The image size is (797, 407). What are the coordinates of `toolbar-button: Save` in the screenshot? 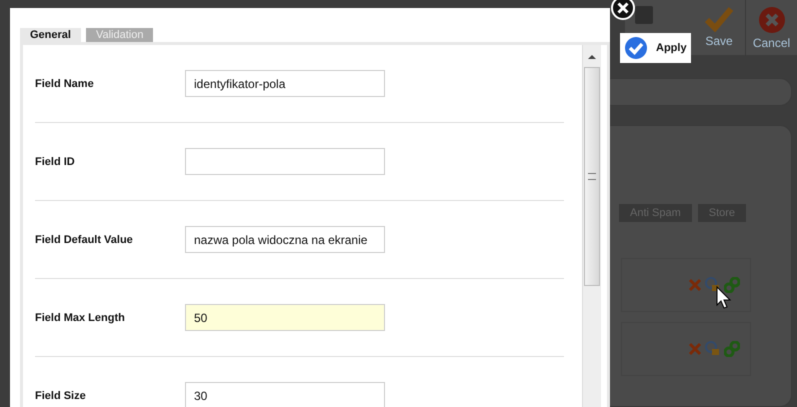 It's located at (719, 27).